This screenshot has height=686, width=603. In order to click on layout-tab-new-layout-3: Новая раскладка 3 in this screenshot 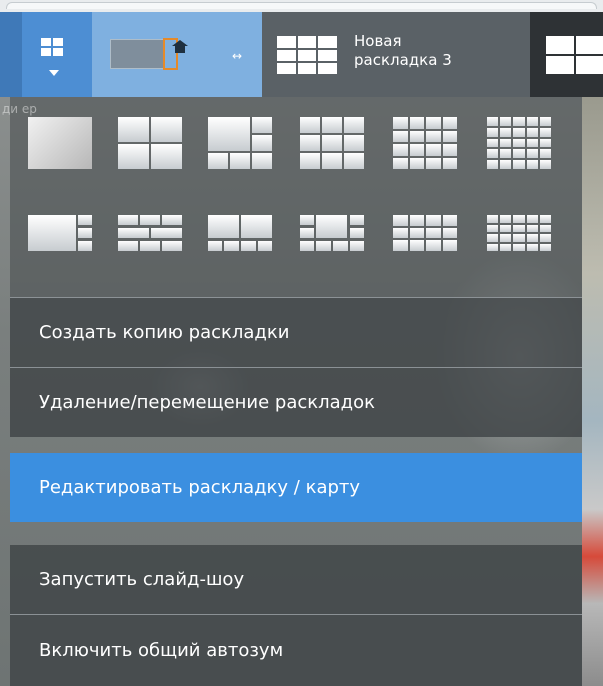, I will do `click(396, 54)`.